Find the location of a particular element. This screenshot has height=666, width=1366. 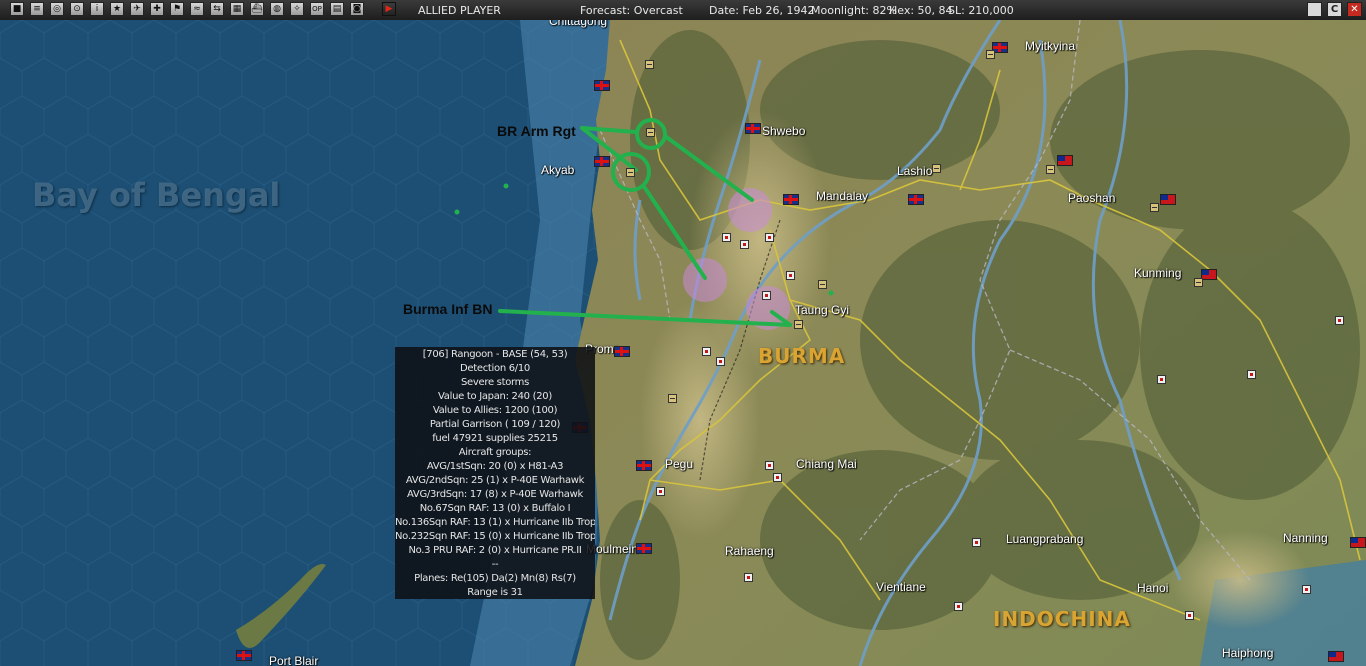

info-line: Range is 31 is located at coordinates (495, 592).